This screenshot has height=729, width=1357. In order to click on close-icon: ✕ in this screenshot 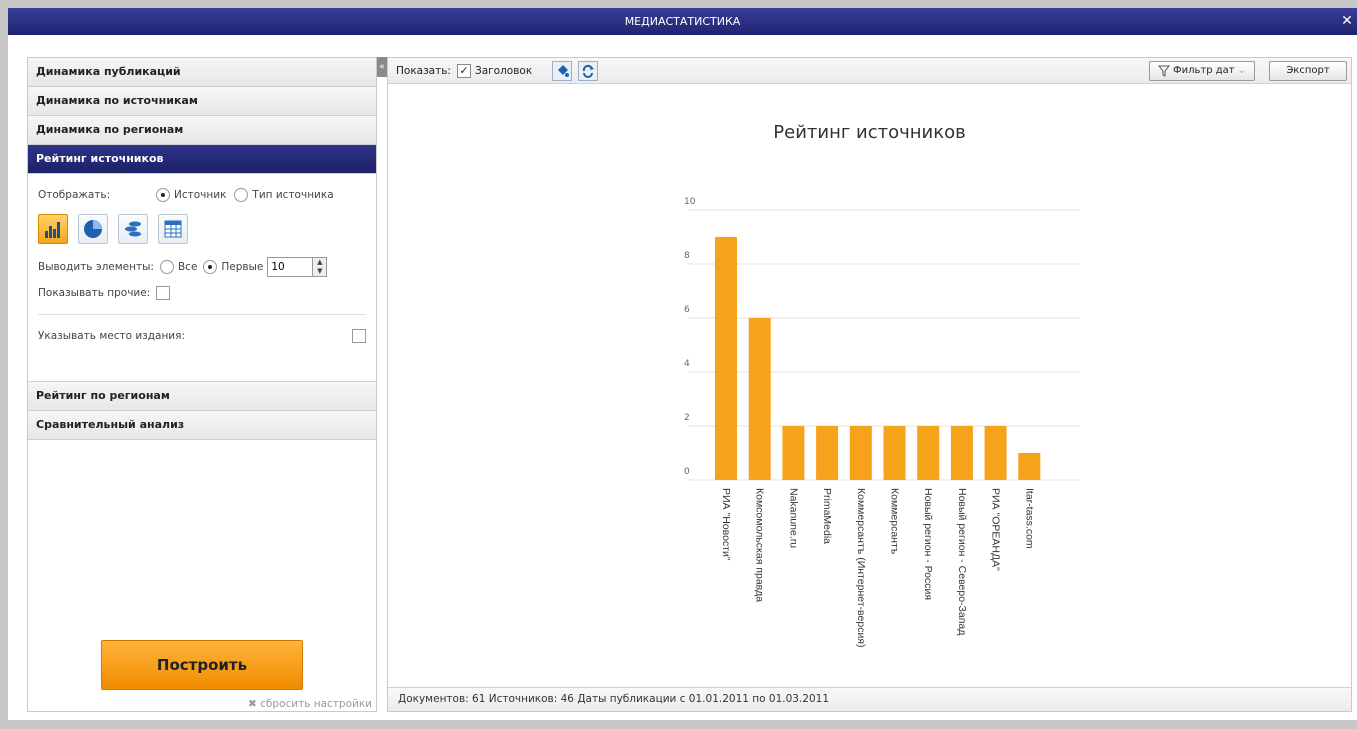, I will do `click(1347, 21)`.